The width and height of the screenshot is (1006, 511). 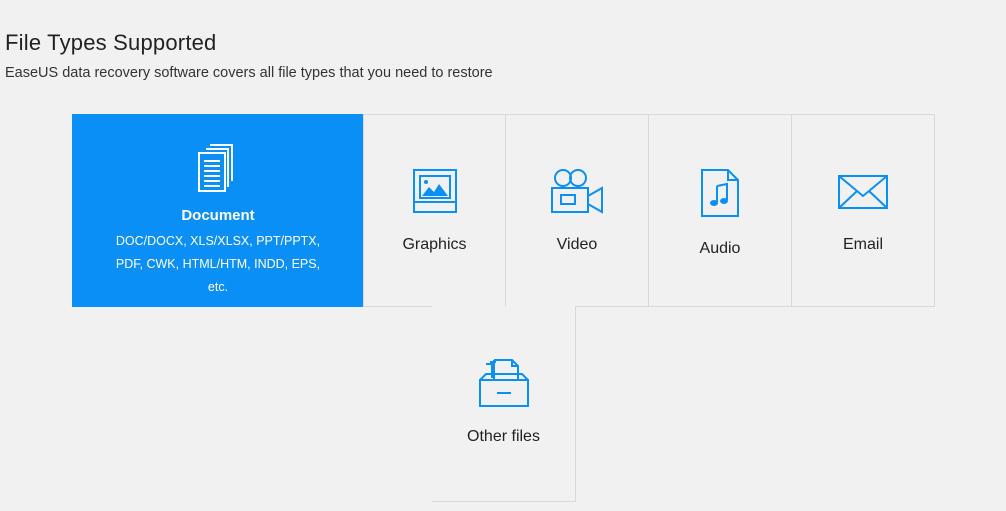 I want to click on tile-other-files: Other files, so click(x=504, y=404).